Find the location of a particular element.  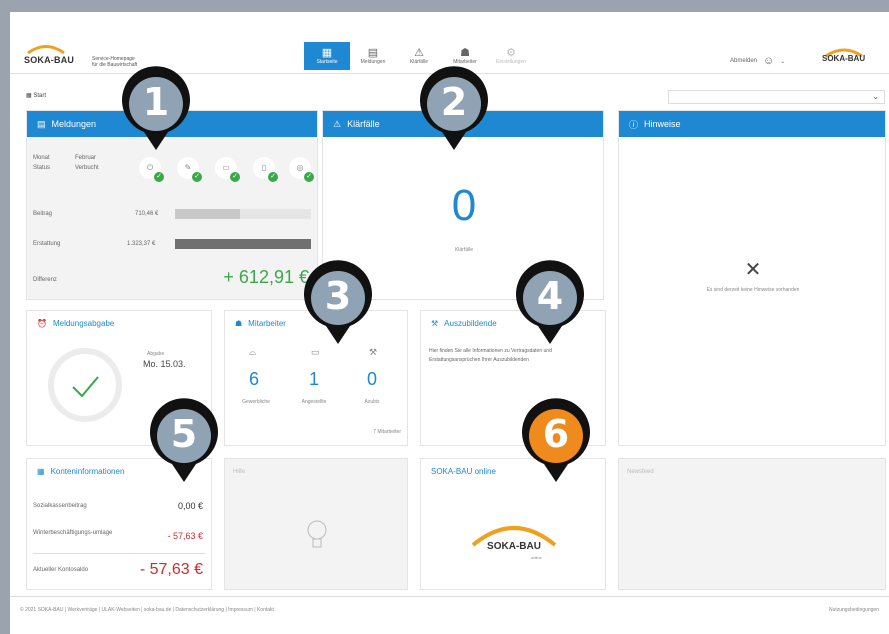

callout-pin-6: 6 is located at coordinates (556, 441).